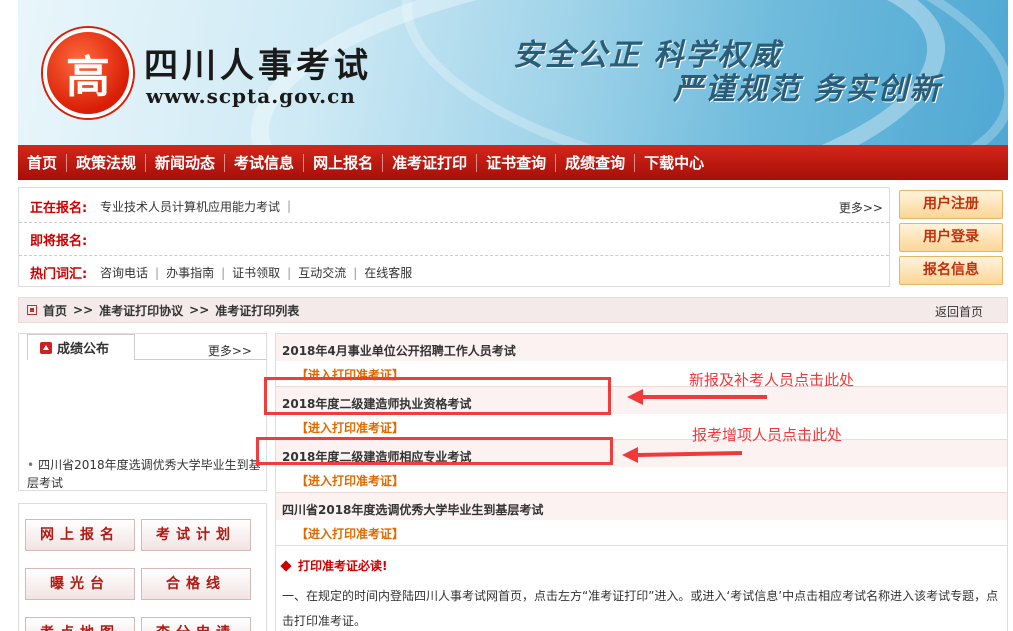  I want to click on hot-label: 热门词汇:, so click(59, 274).